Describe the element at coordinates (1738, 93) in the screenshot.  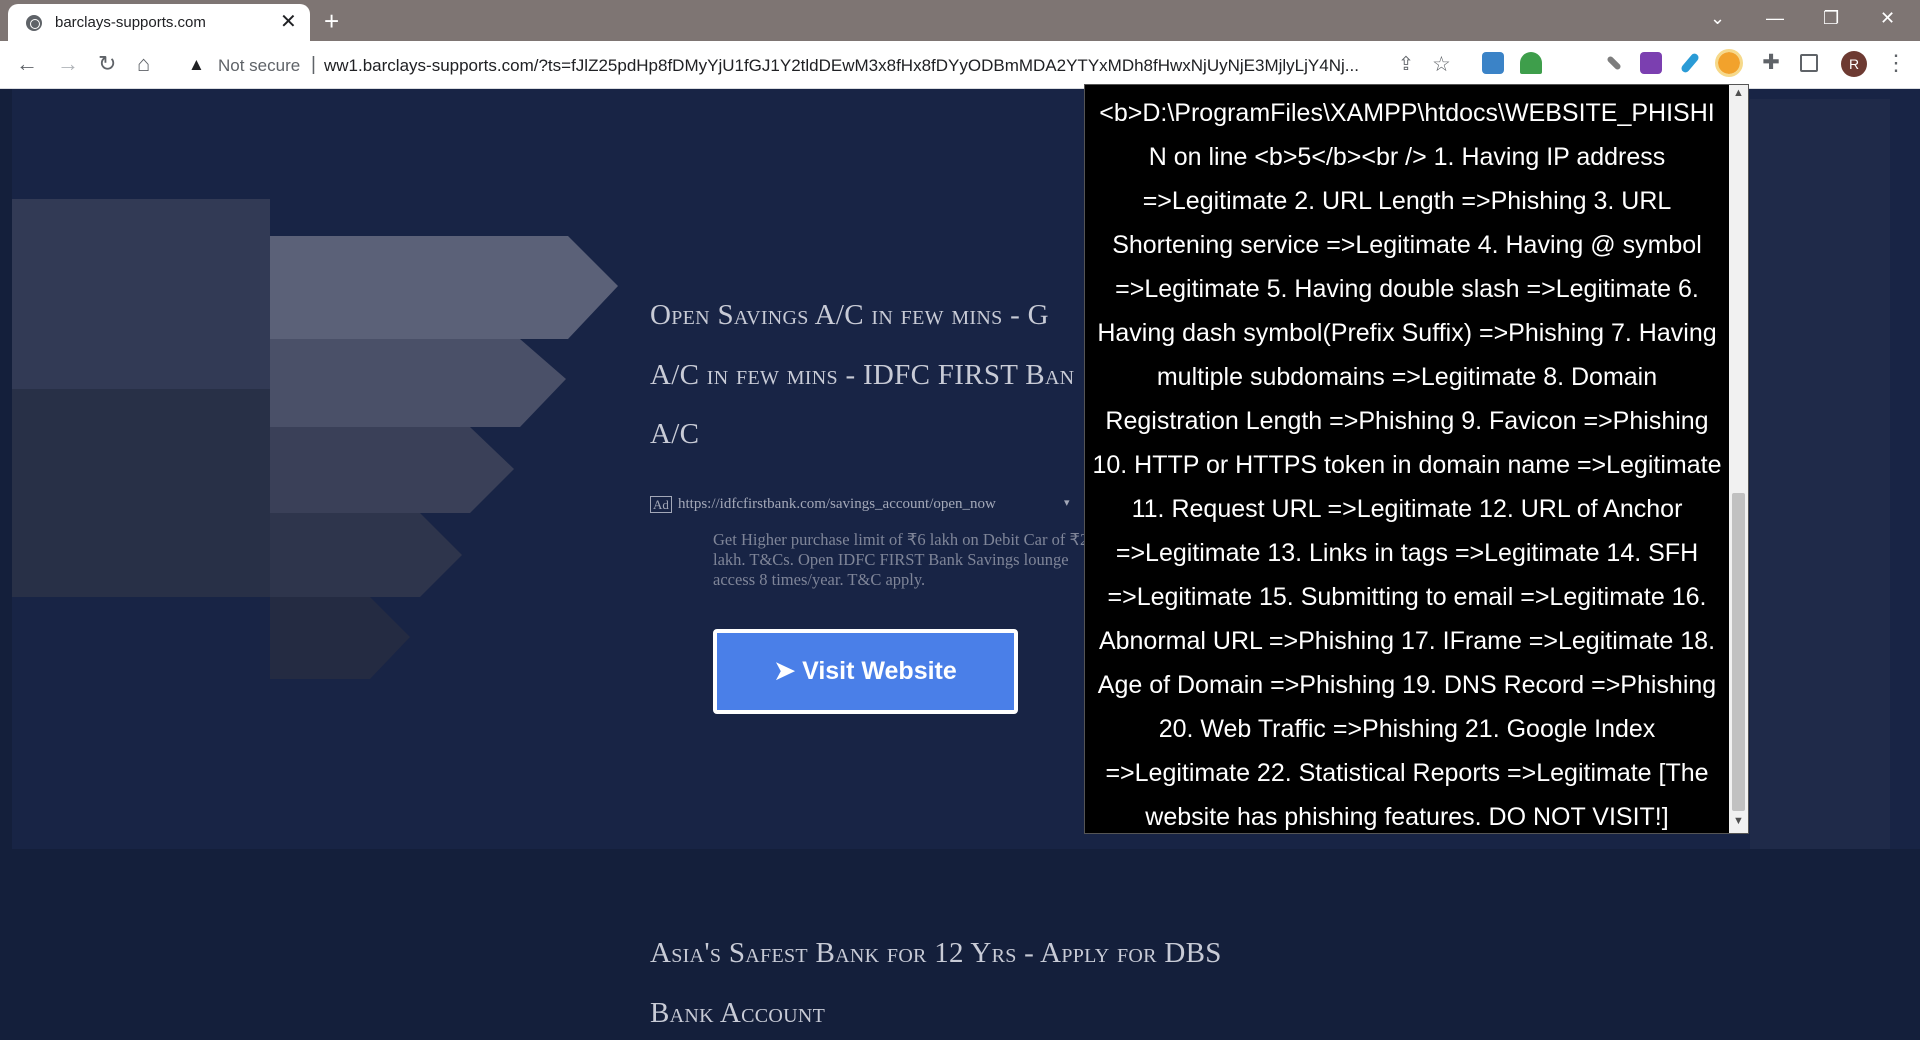
I see `scroll-up-icon: ▲` at that location.